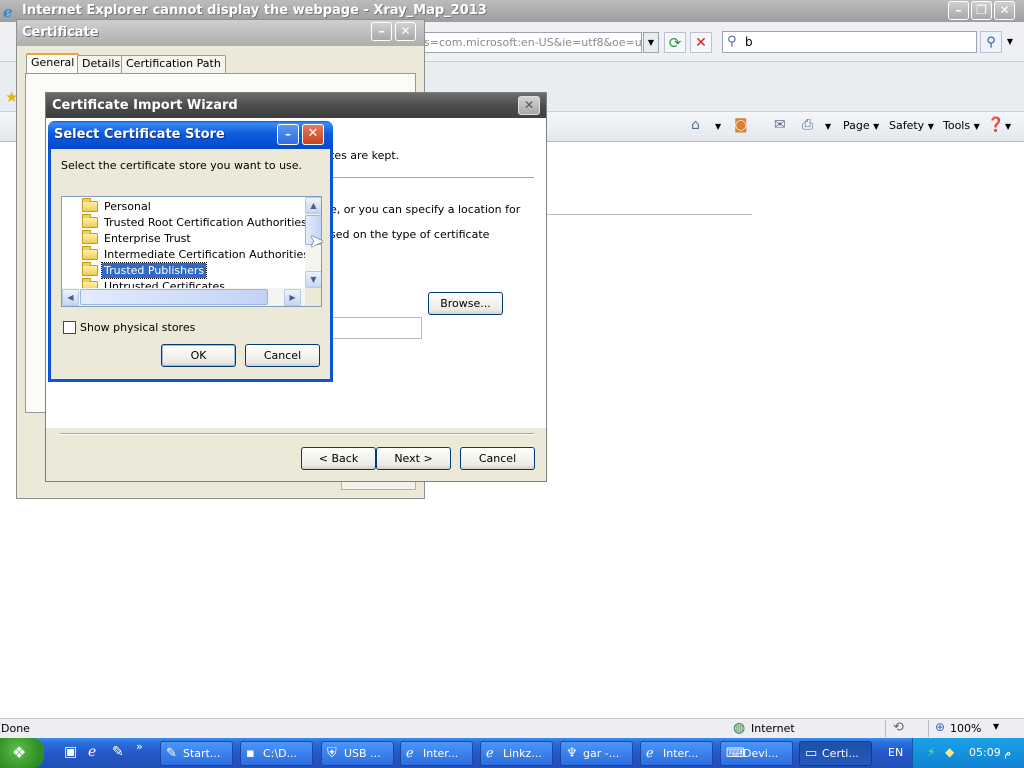 Image resolution: width=1024 pixels, height=768 pixels. I want to click on print-dropdown-icon: ▼, so click(828, 126).